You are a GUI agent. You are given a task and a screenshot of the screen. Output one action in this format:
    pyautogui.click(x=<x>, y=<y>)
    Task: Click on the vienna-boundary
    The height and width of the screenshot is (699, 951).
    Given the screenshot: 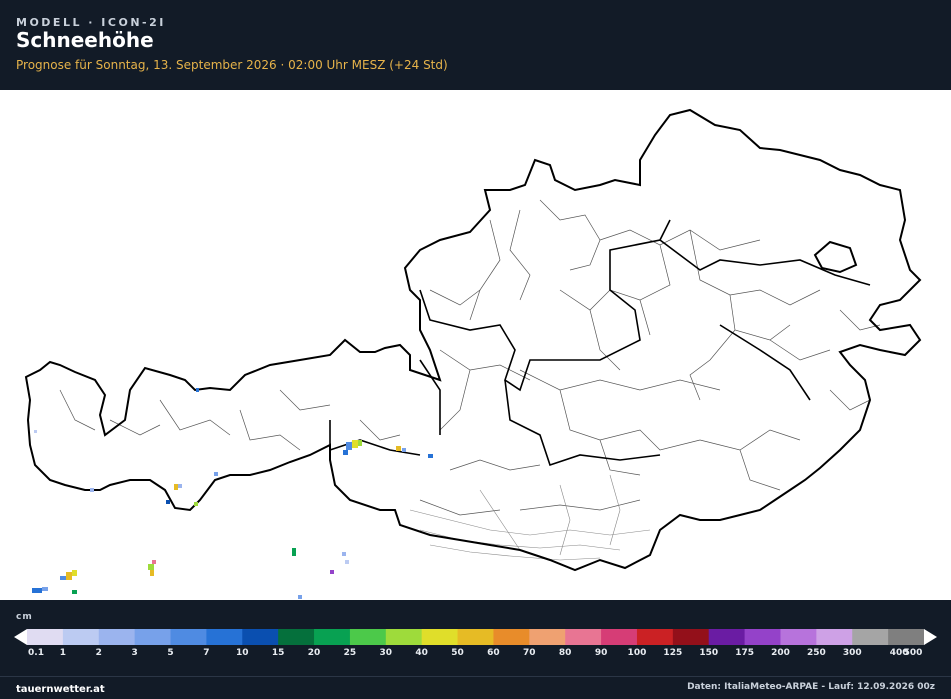 What is the action you would take?
    pyautogui.click(x=835, y=257)
    